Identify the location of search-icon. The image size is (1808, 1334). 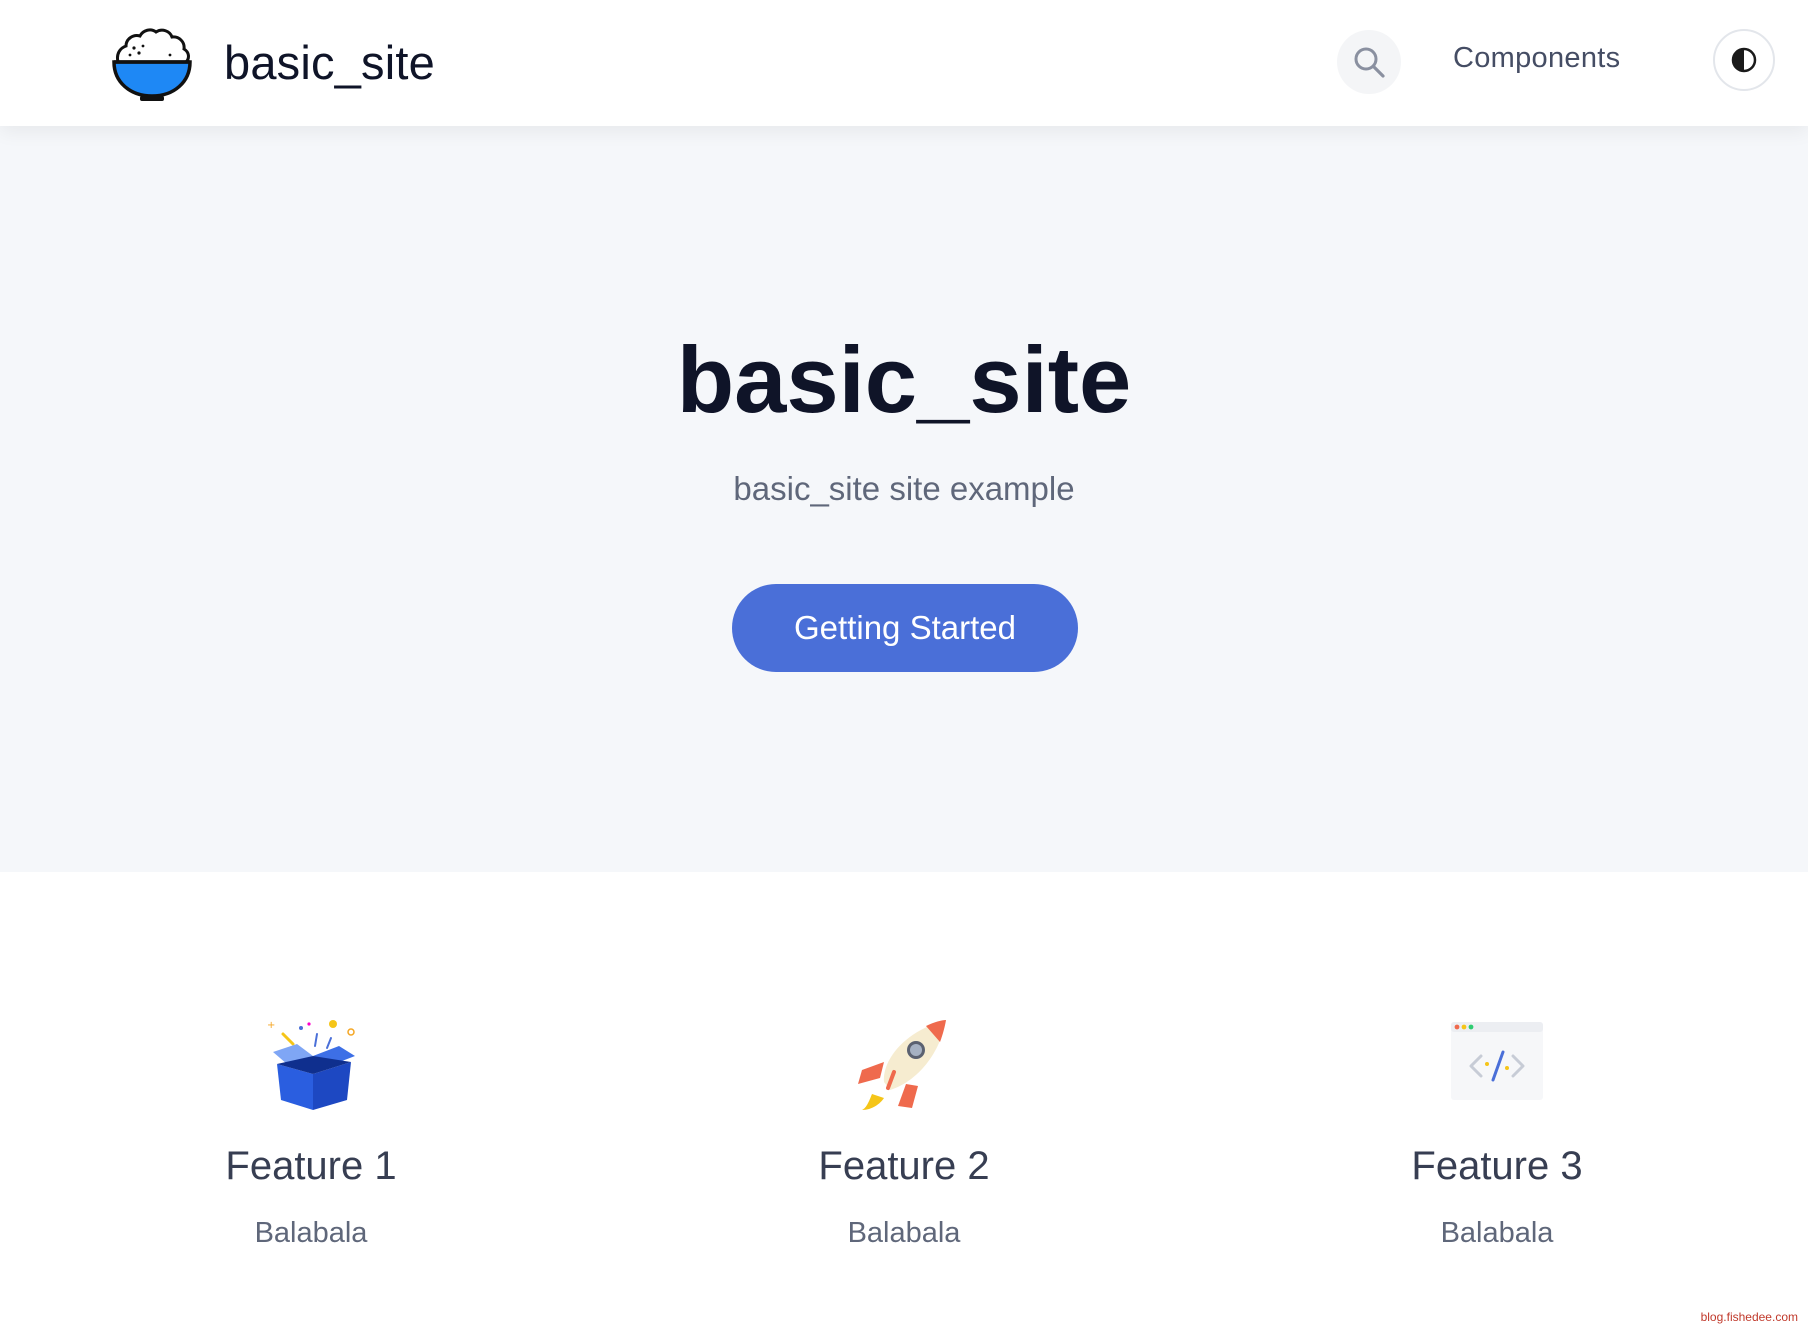
(1369, 62).